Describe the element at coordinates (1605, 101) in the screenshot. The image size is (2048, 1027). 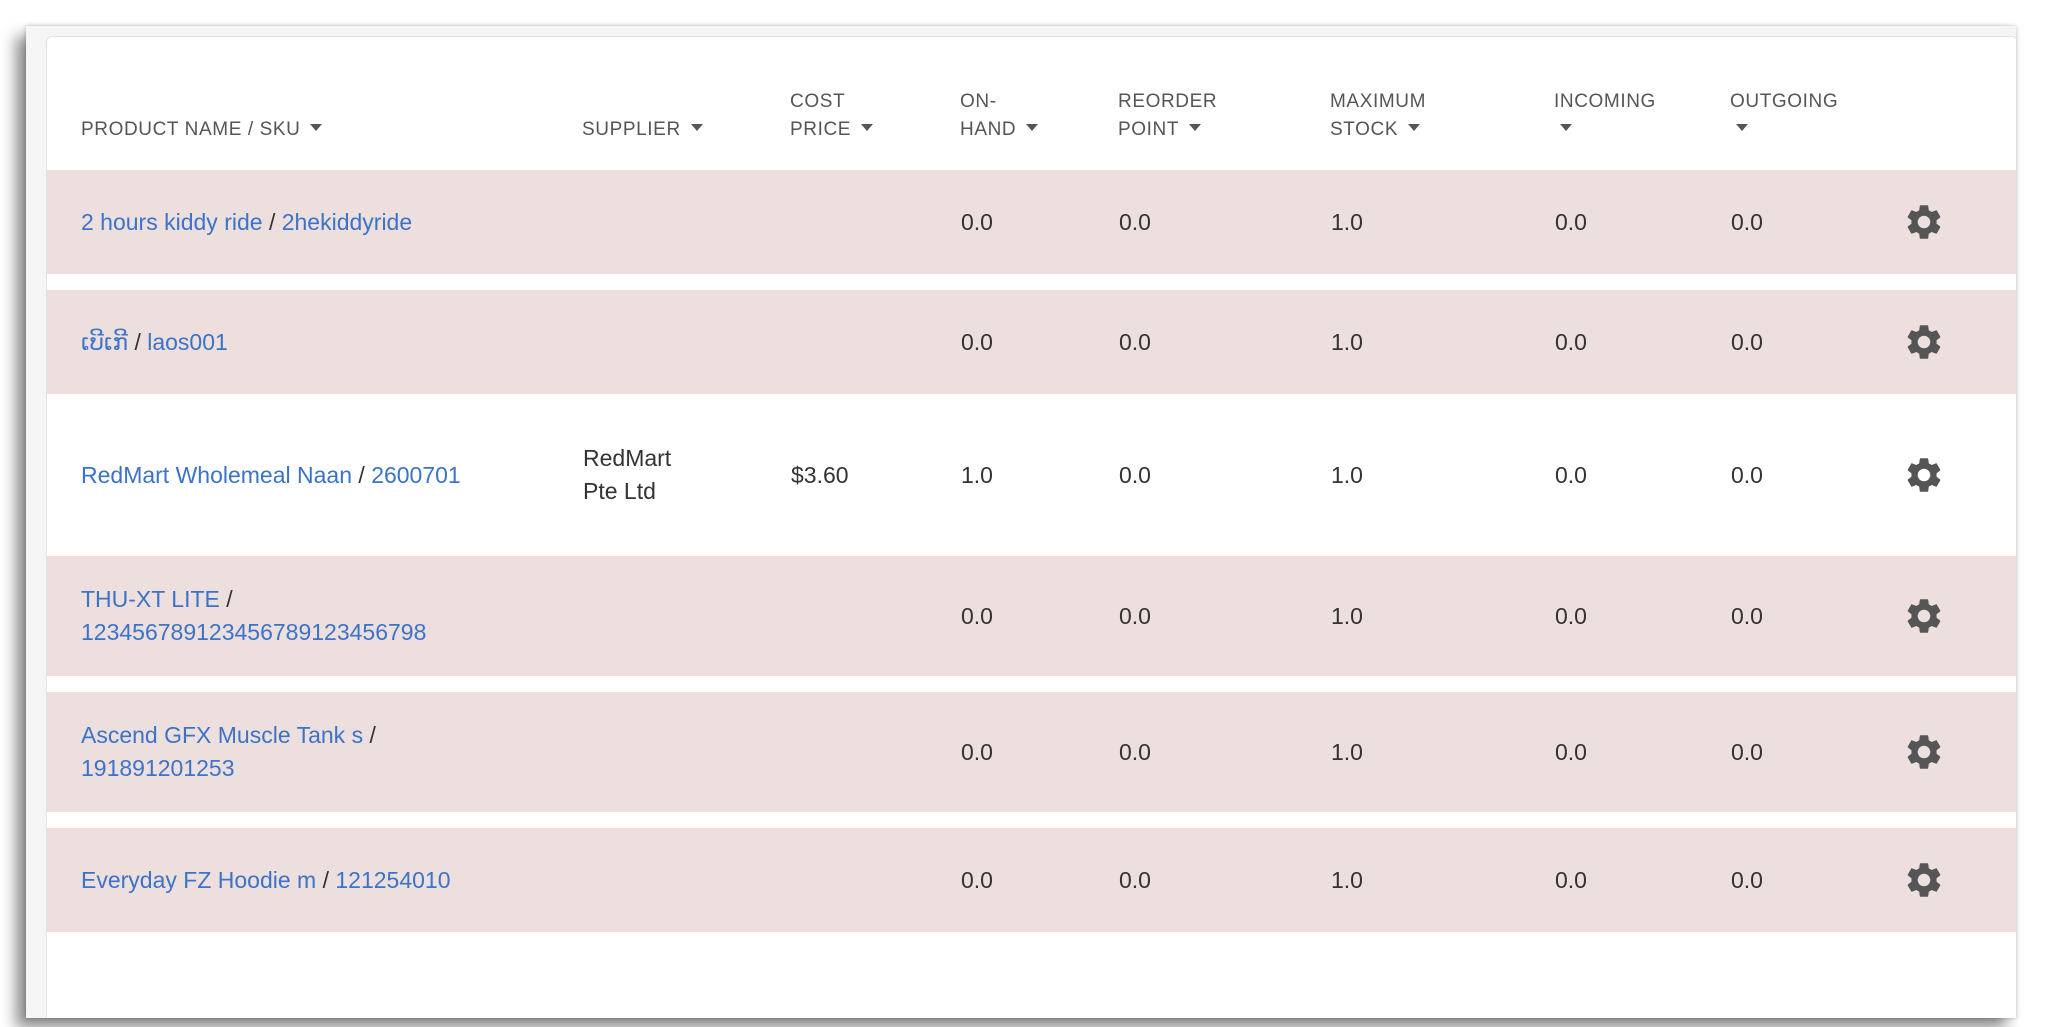
I see `col-header-incoming-label: INCOMING` at that location.